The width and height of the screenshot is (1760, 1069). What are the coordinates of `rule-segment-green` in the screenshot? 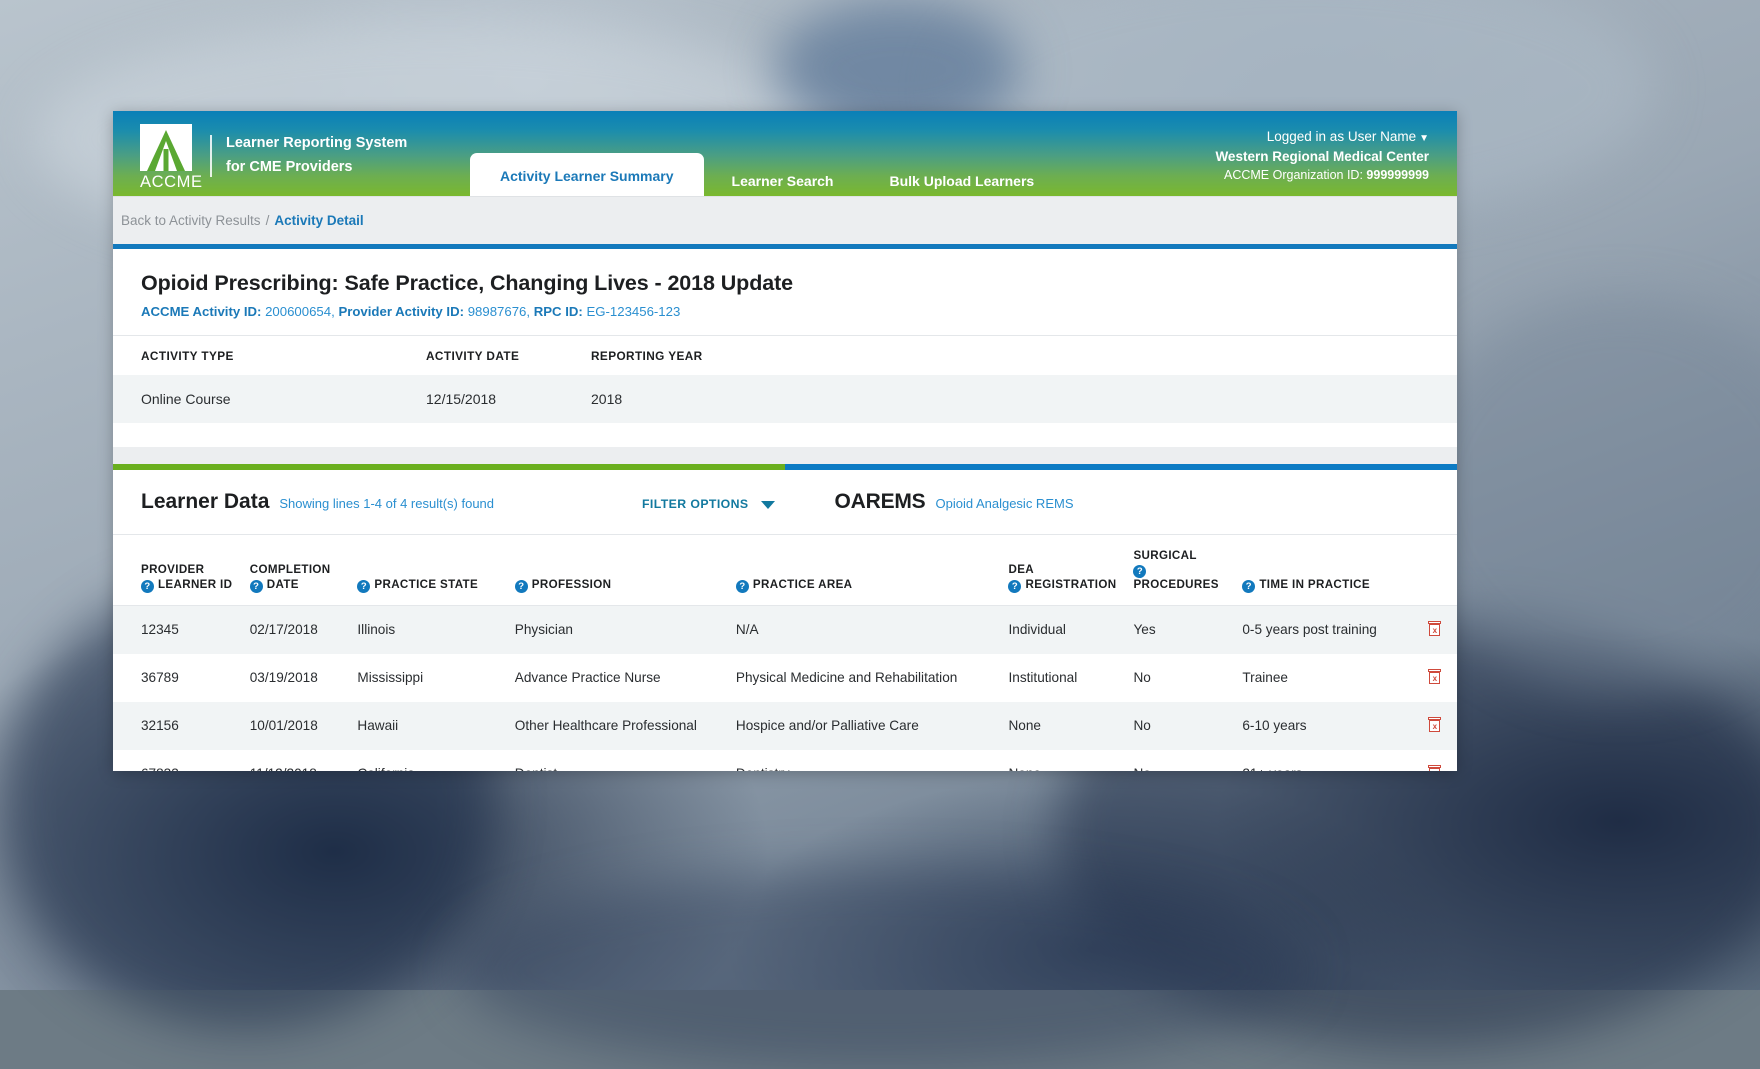 It's located at (449, 467).